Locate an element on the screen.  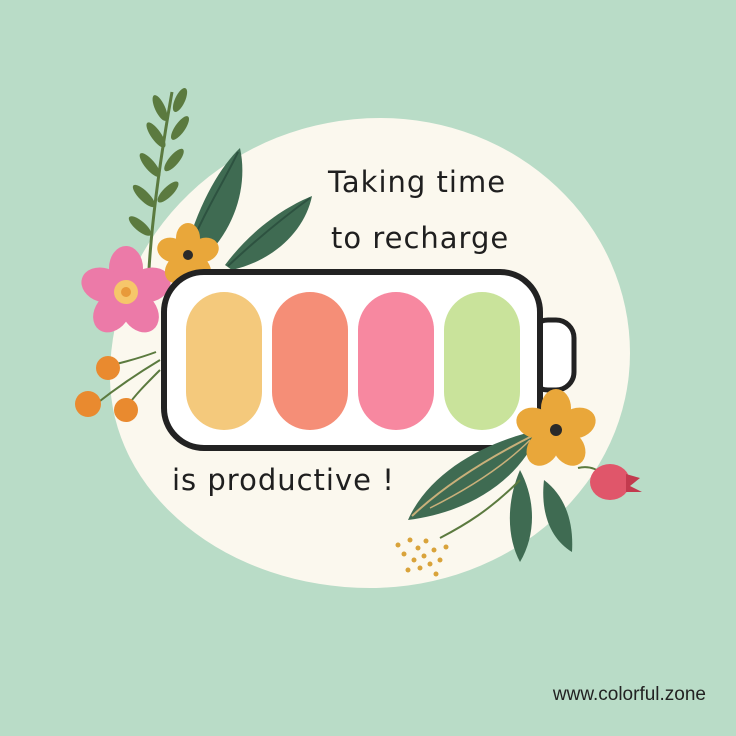
pink-flower-icon is located at coordinates (126, 289).